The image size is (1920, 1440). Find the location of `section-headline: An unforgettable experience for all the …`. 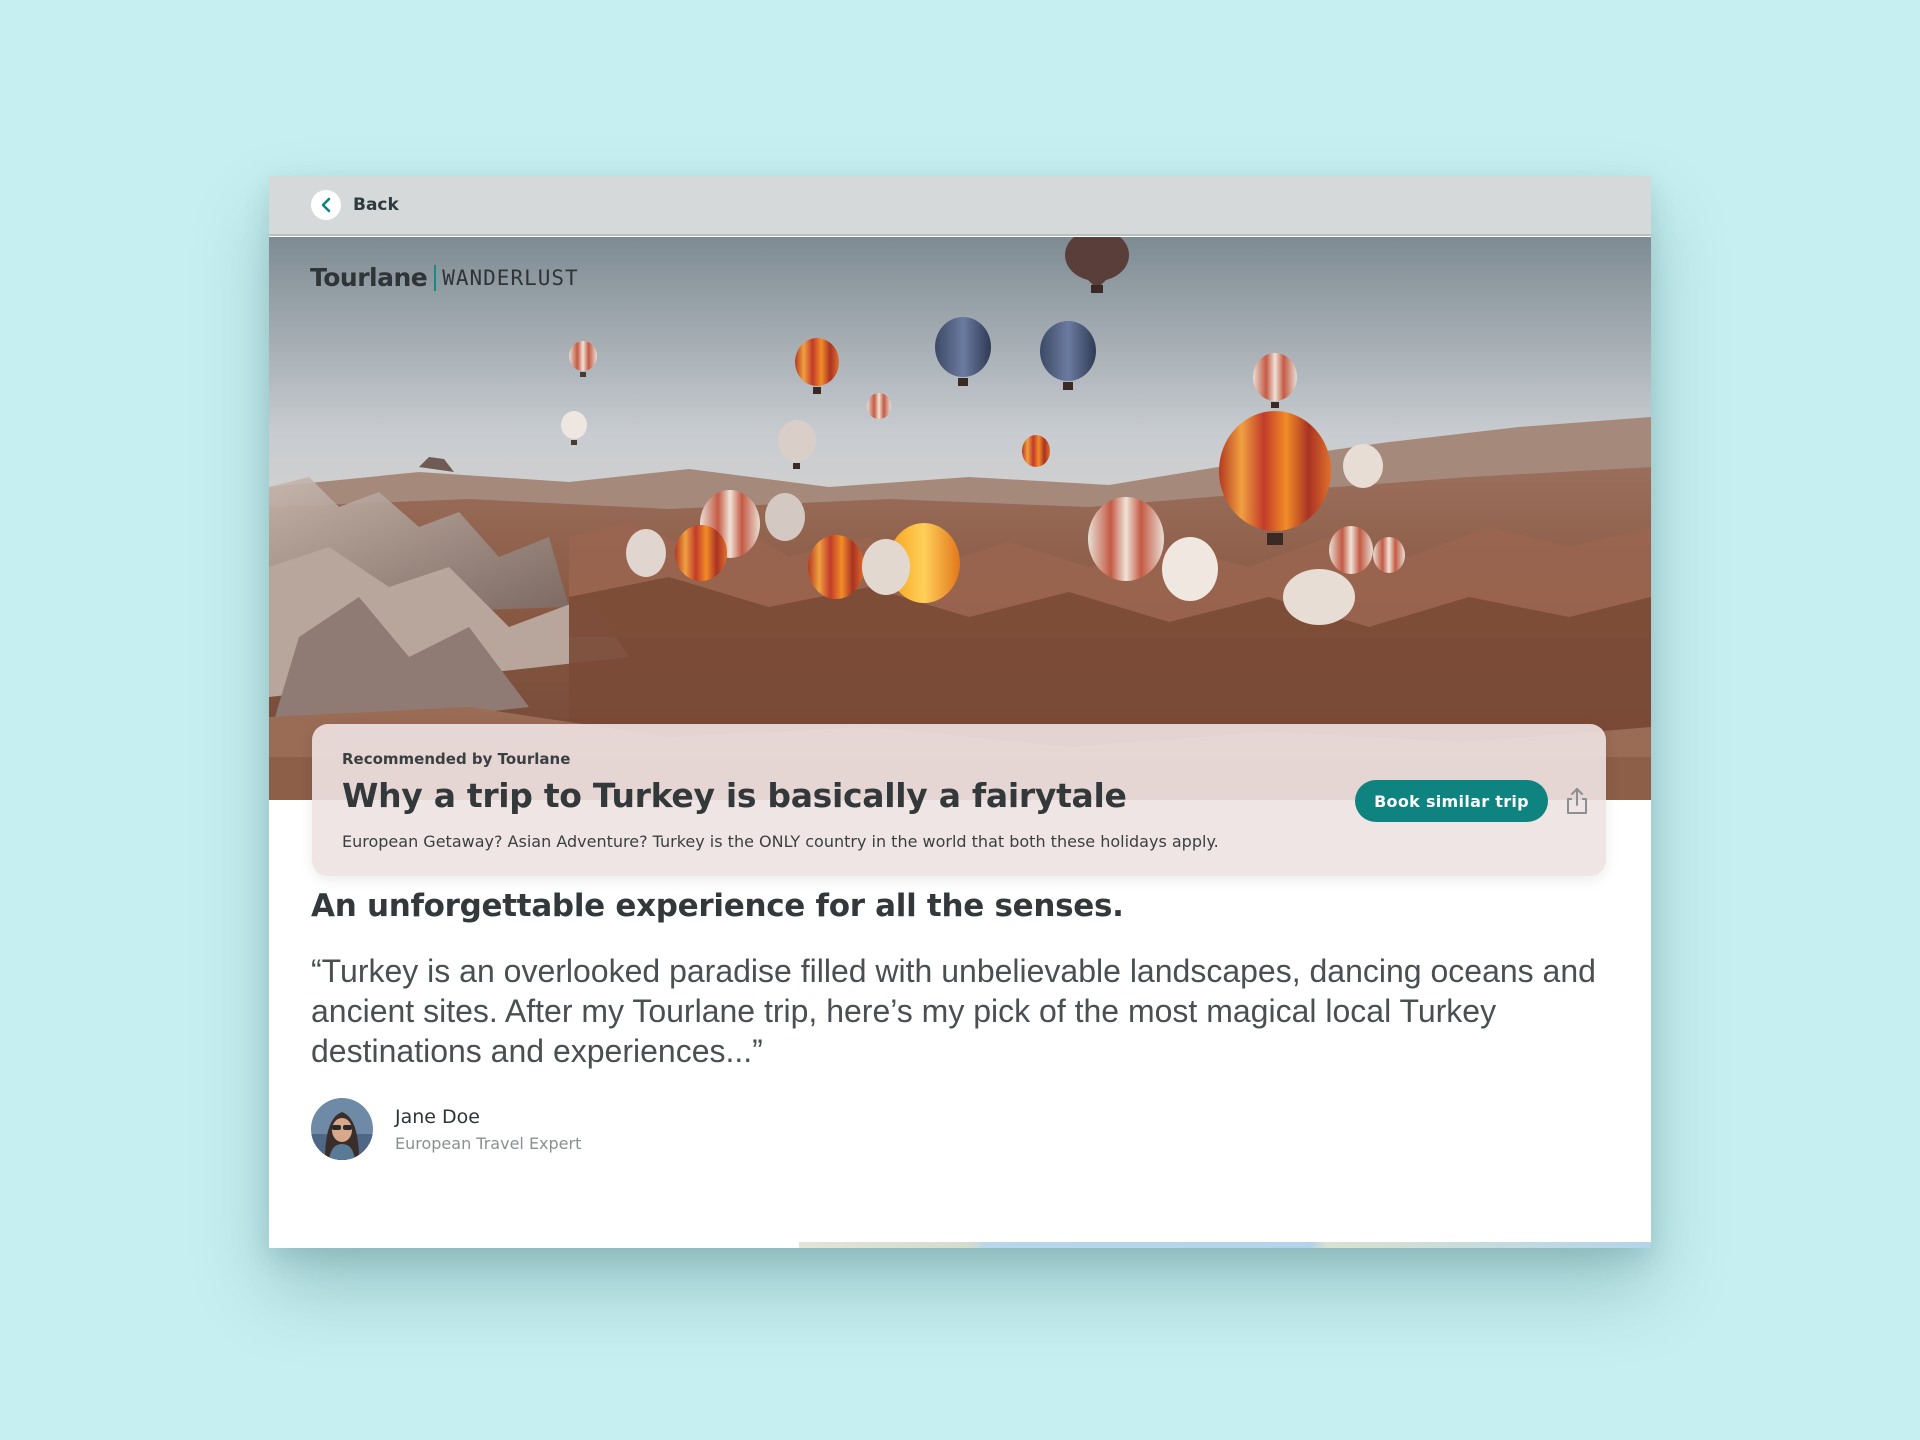

section-headline: An unforgettable experience for all the … is located at coordinates (717, 906).